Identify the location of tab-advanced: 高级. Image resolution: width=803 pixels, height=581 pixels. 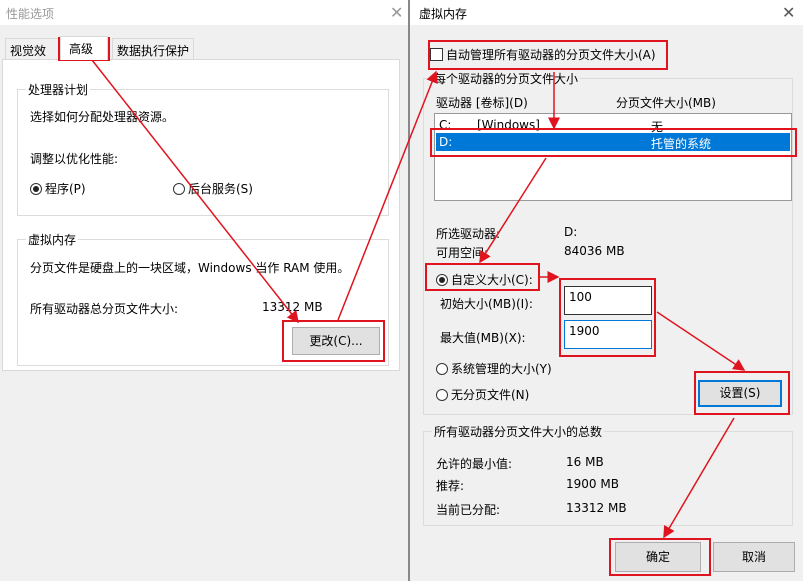
(84, 48).